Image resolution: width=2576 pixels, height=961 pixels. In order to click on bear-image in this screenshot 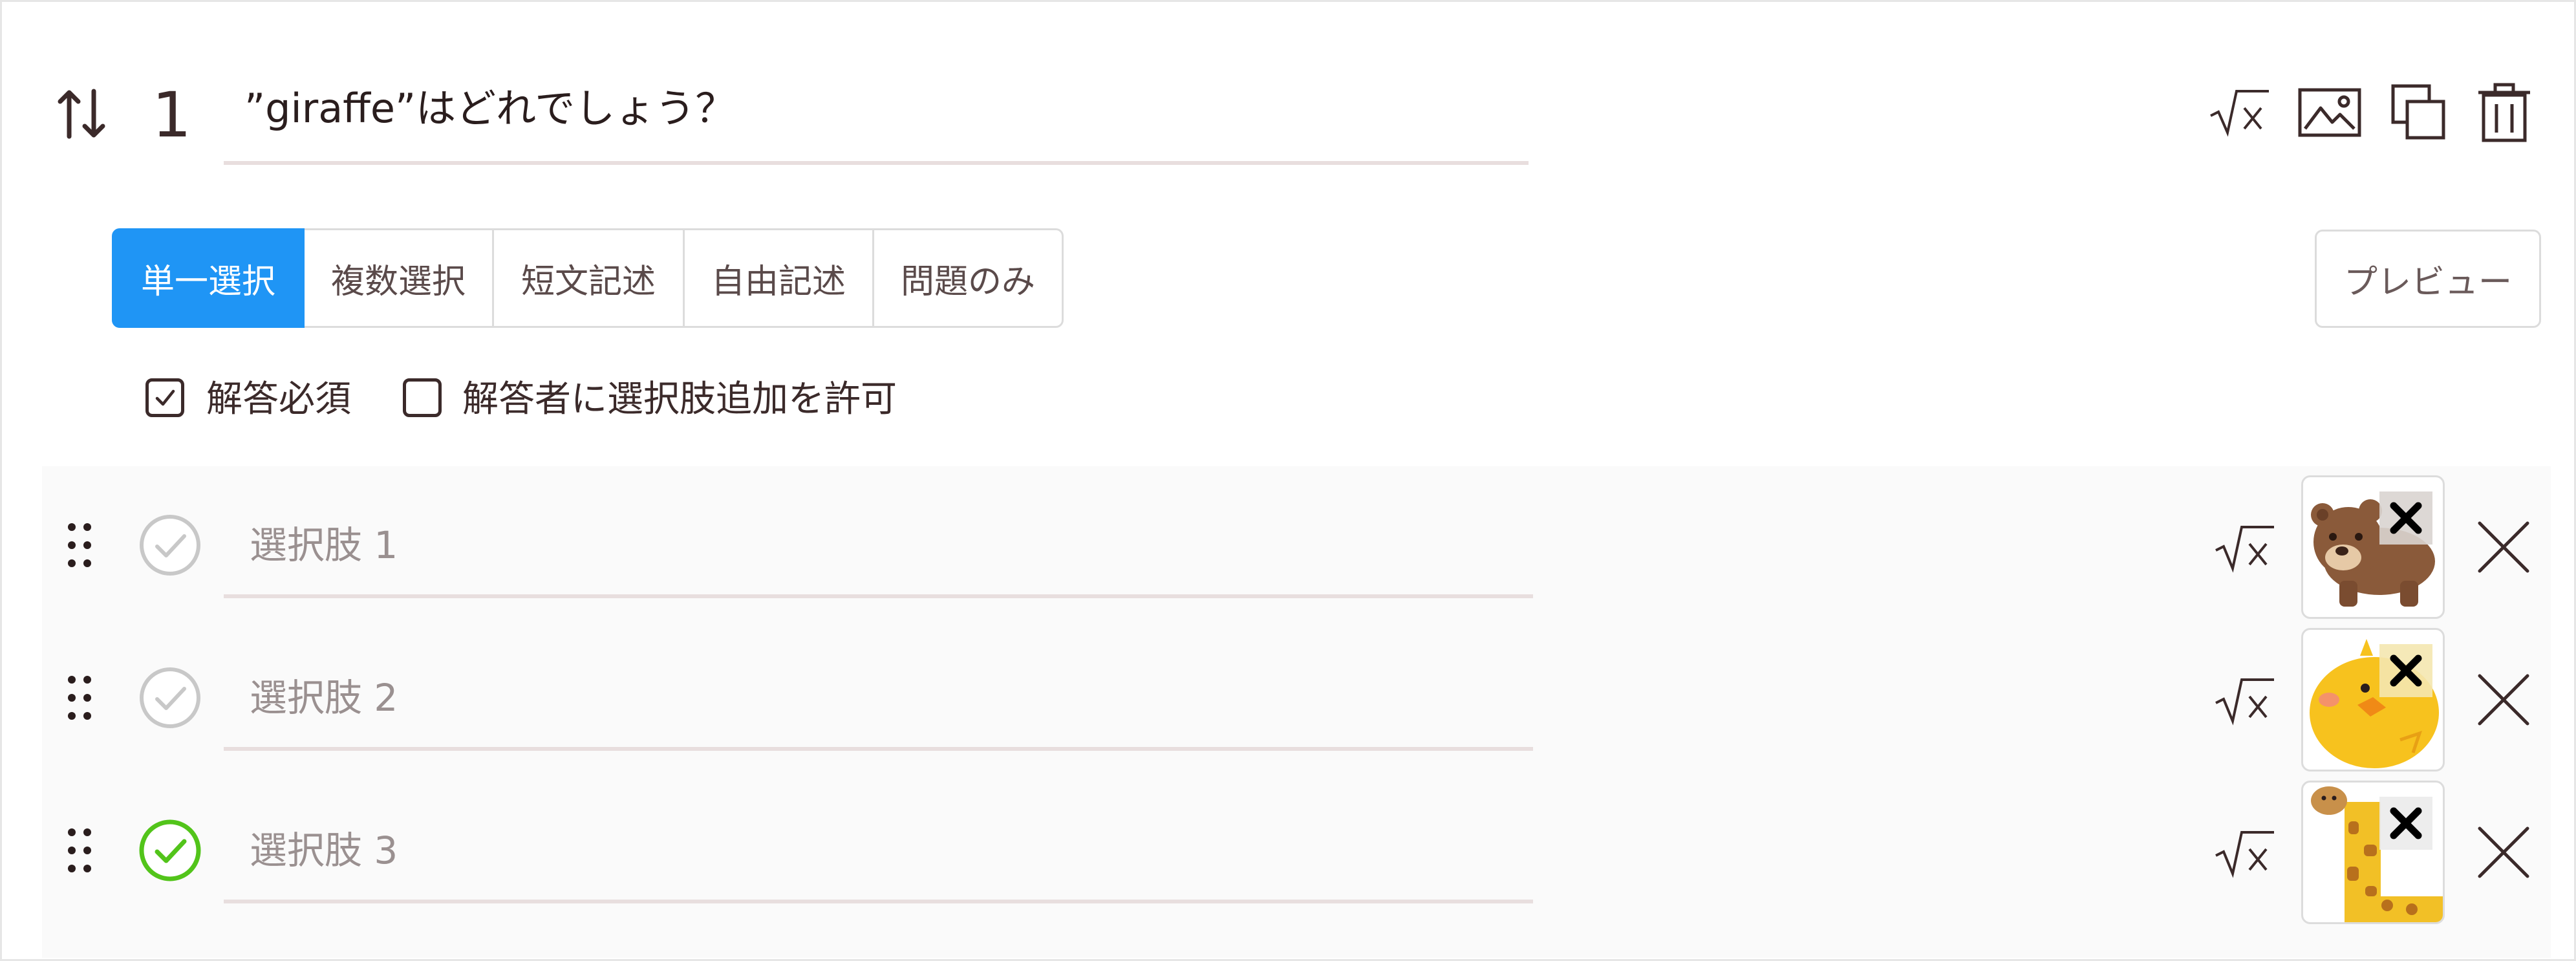, I will do `click(2373, 549)`.